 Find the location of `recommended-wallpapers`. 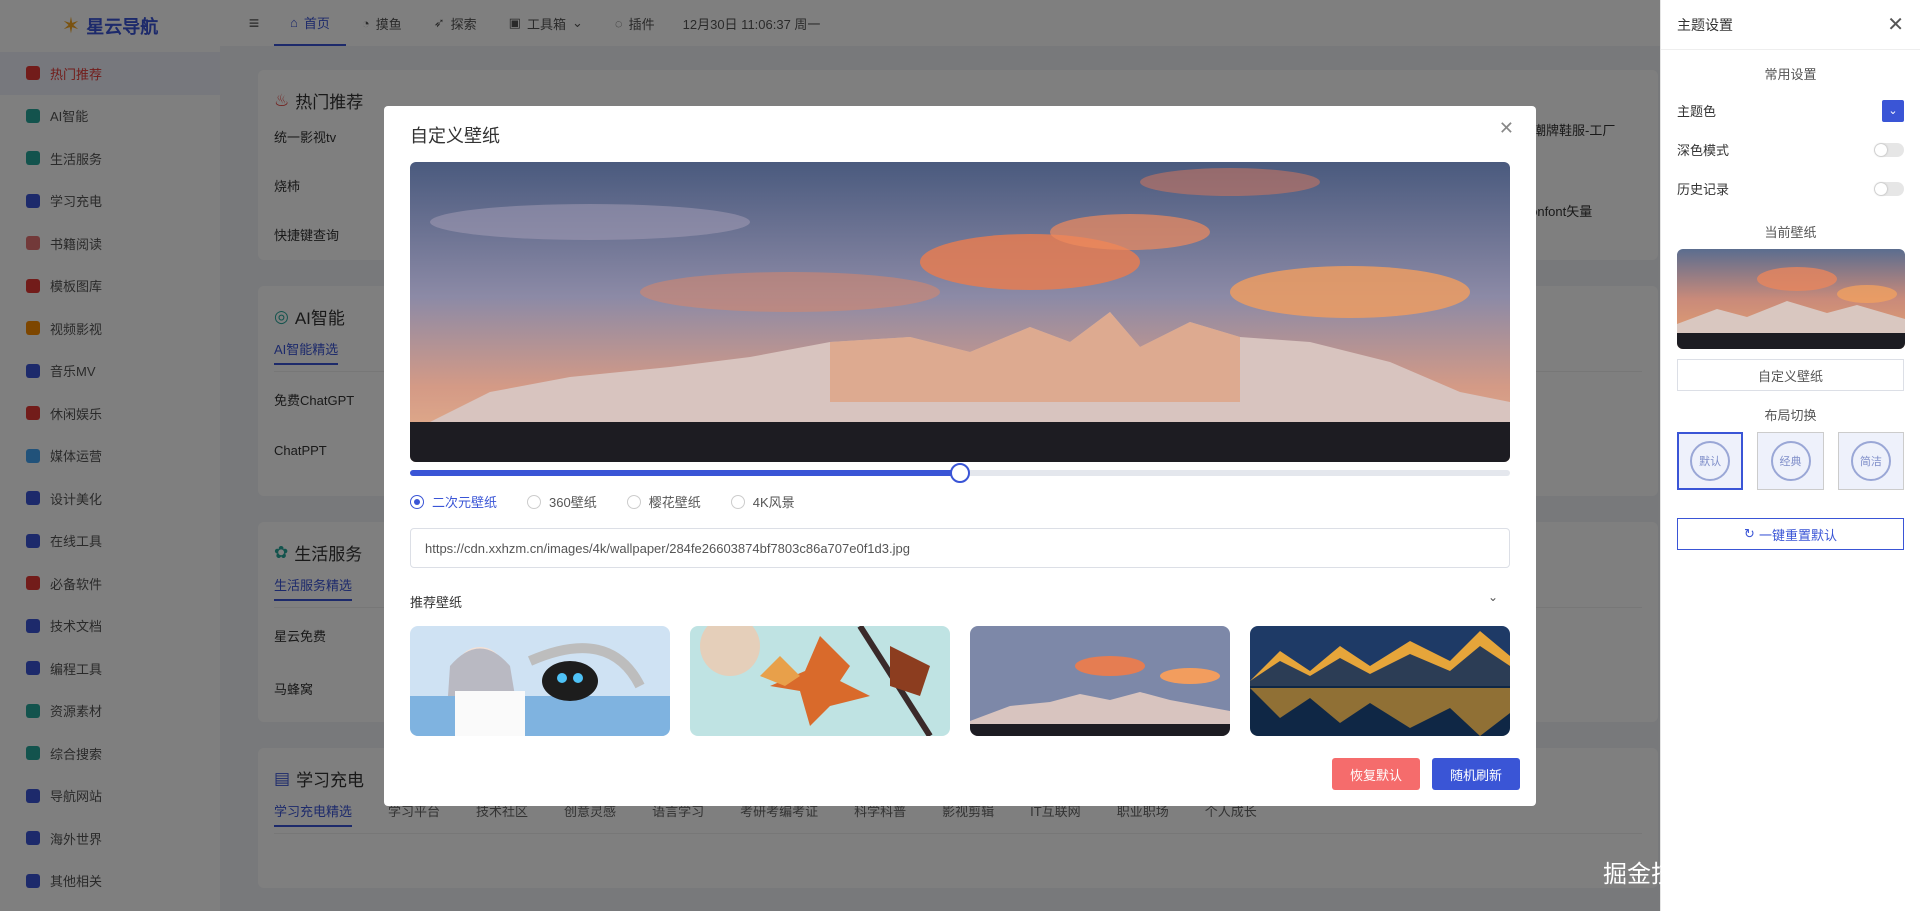

recommended-wallpapers is located at coordinates (960, 681).